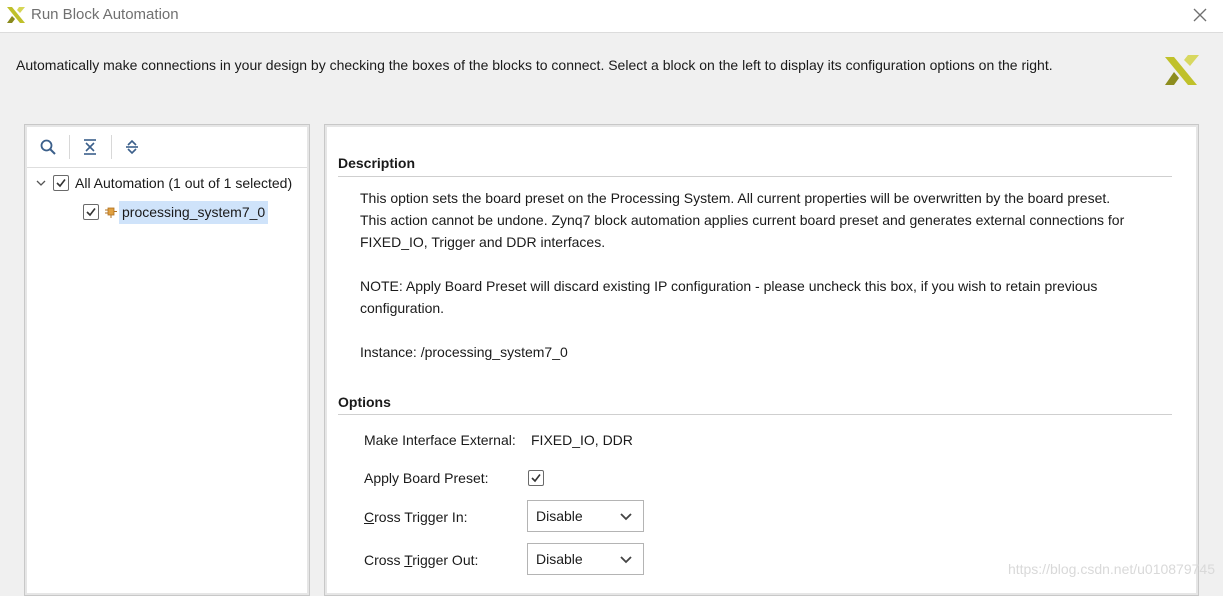  I want to click on processing-system-checkbox, so click(91, 212).